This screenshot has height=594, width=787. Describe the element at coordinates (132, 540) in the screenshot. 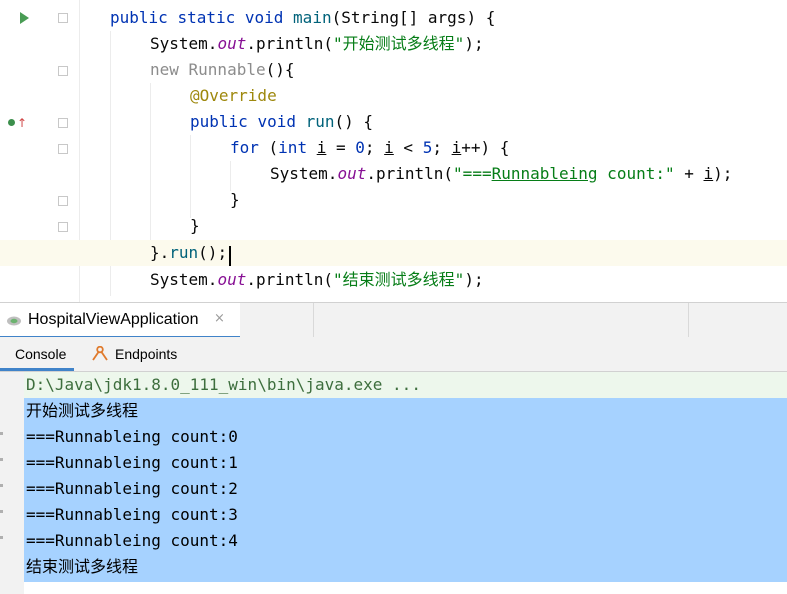

I see `console-output-line: ===Runnableing count:4` at that location.